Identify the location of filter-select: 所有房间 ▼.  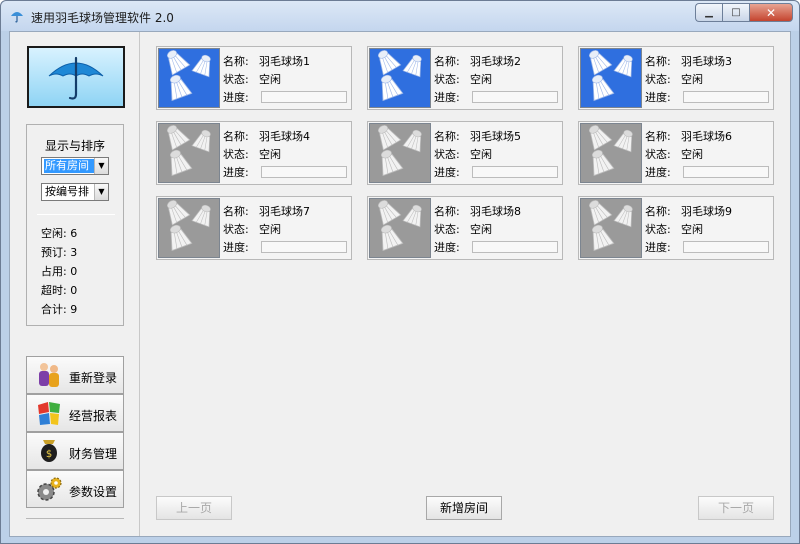
(75, 166).